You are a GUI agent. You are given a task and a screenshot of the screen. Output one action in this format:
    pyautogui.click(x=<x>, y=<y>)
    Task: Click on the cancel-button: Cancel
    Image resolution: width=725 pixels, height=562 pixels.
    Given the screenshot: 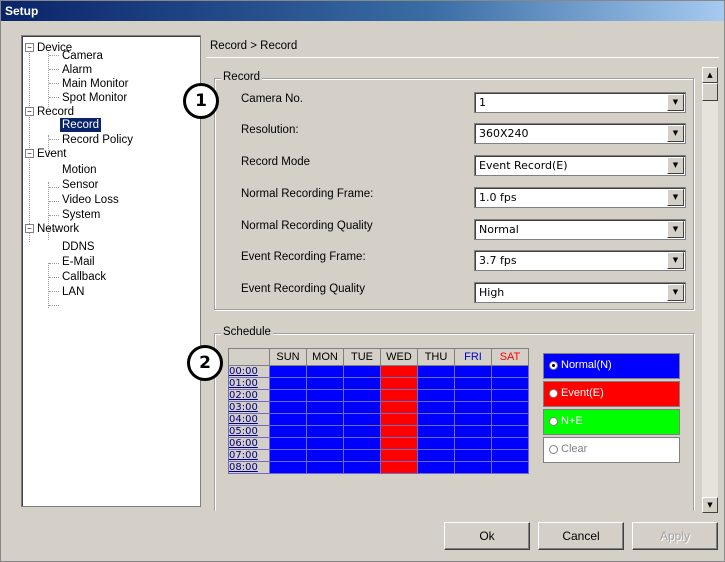 What is the action you would take?
    pyautogui.click(x=581, y=536)
    